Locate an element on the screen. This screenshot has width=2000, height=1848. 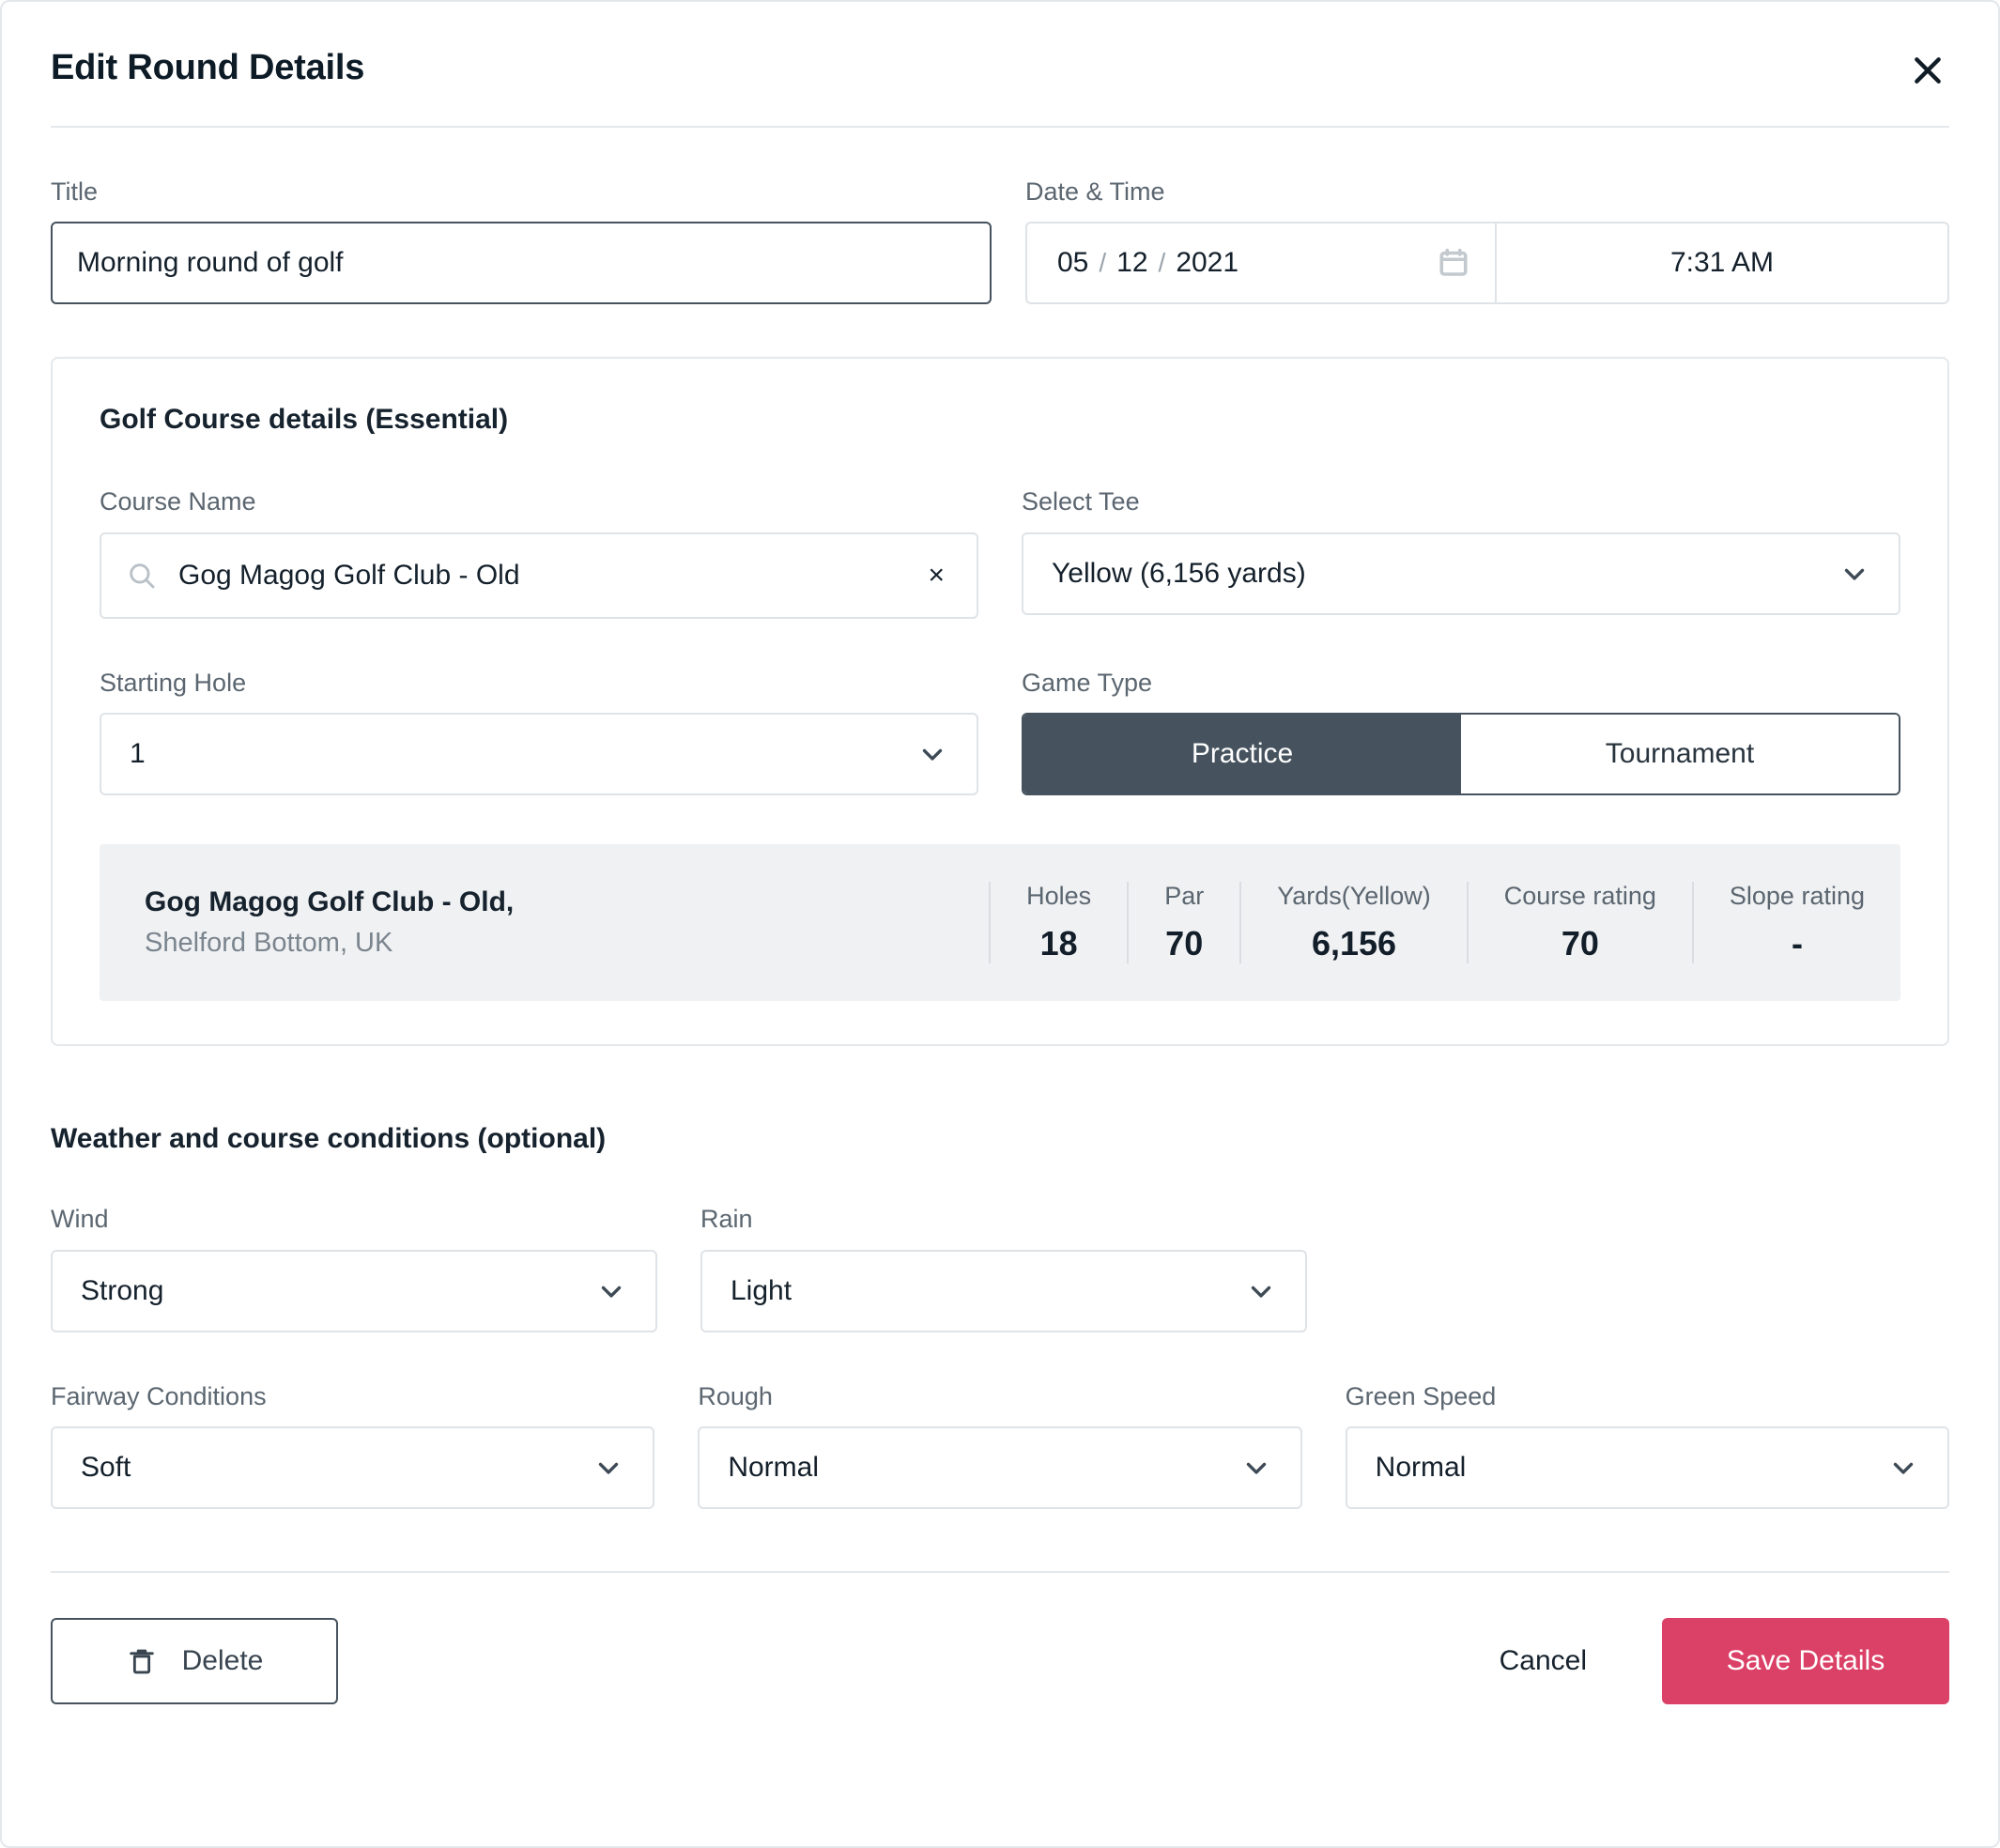
close-icon is located at coordinates (1928, 70).